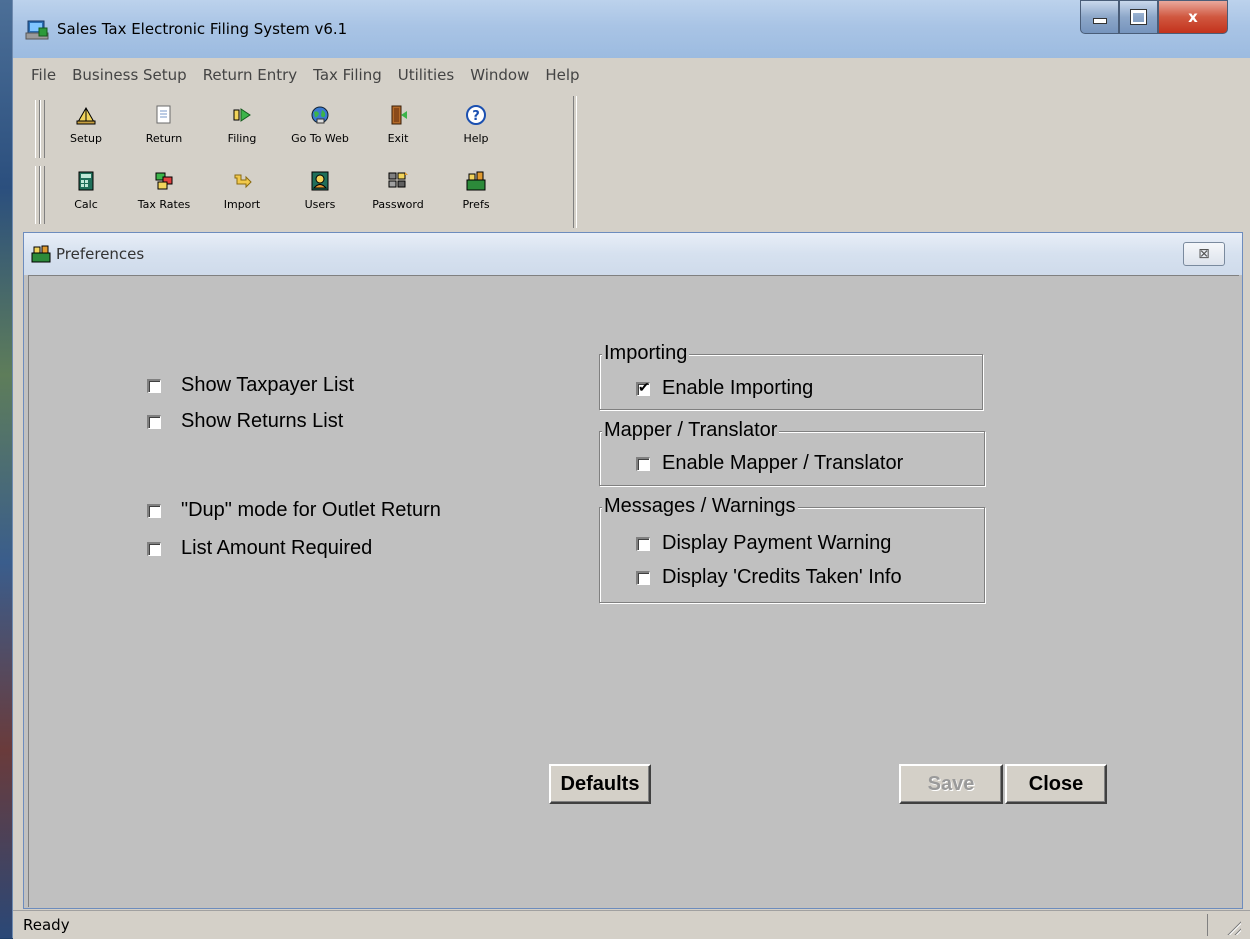 The height and width of the screenshot is (939, 1250). I want to click on checkbox-label: Enable Importing, so click(738, 388).